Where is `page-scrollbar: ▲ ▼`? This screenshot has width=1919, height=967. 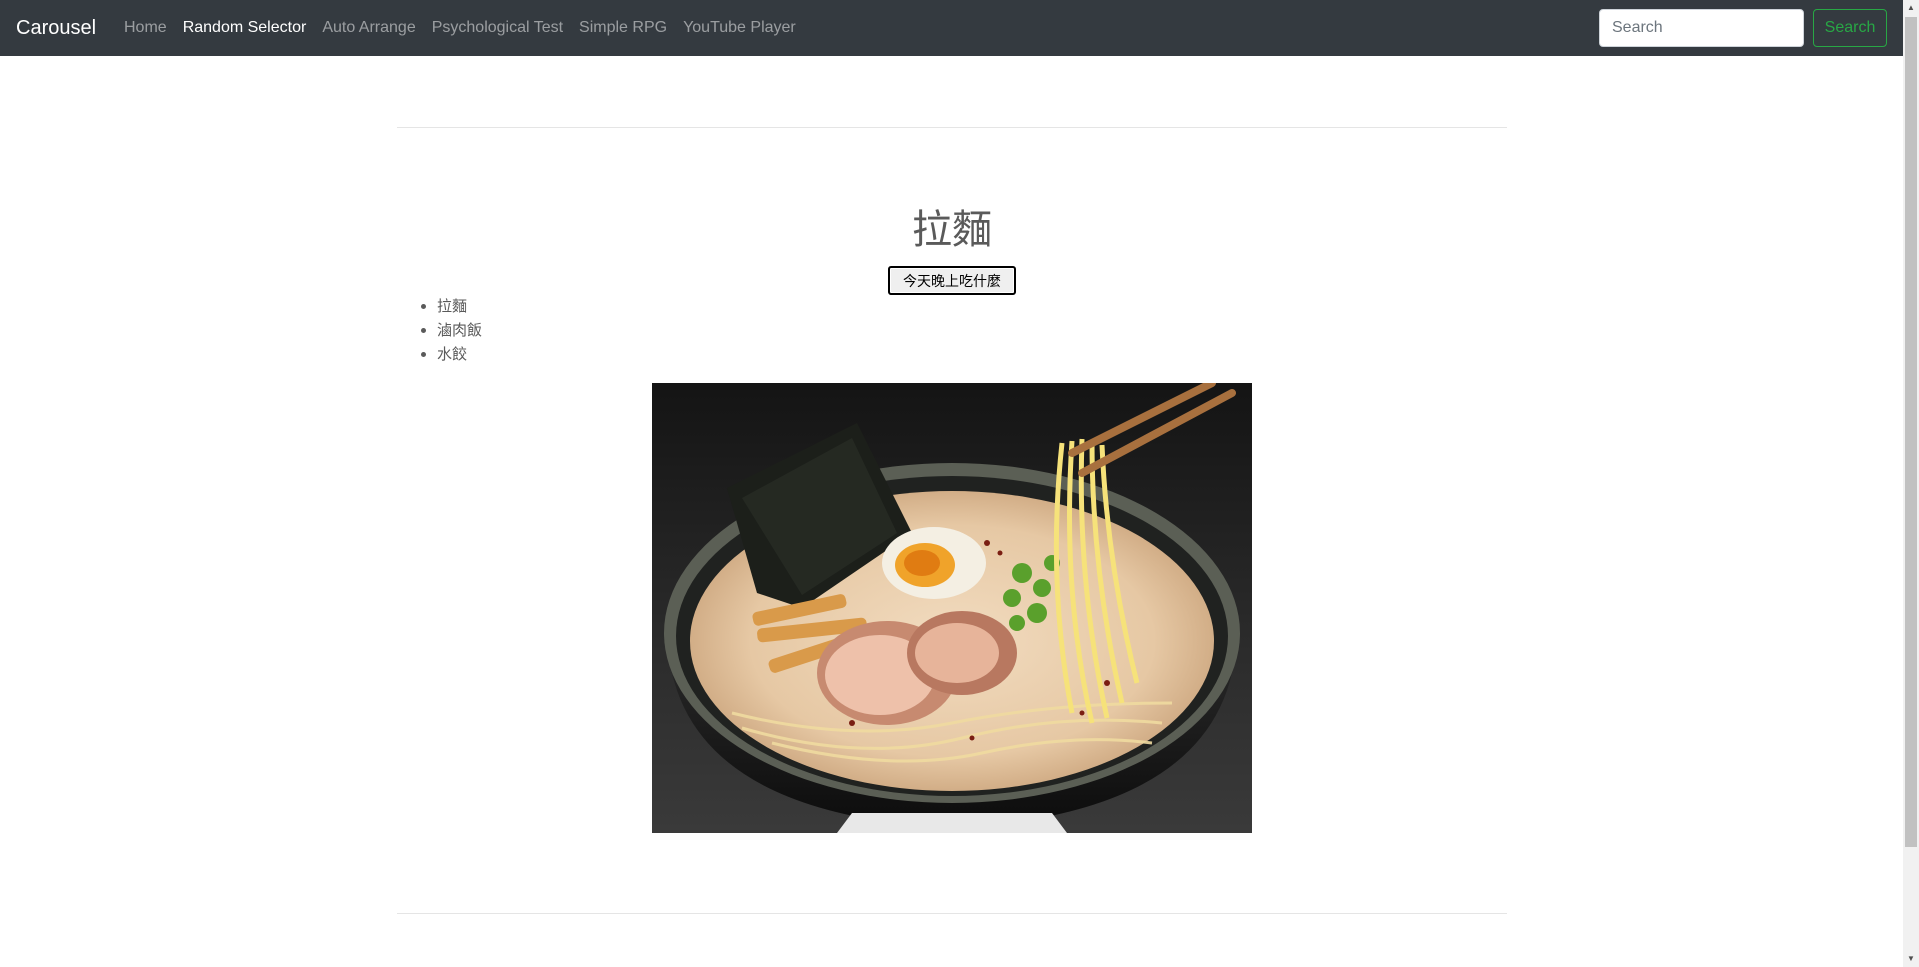
page-scrollbar: ▲ ▼ is located at coordinates (1911, 483).